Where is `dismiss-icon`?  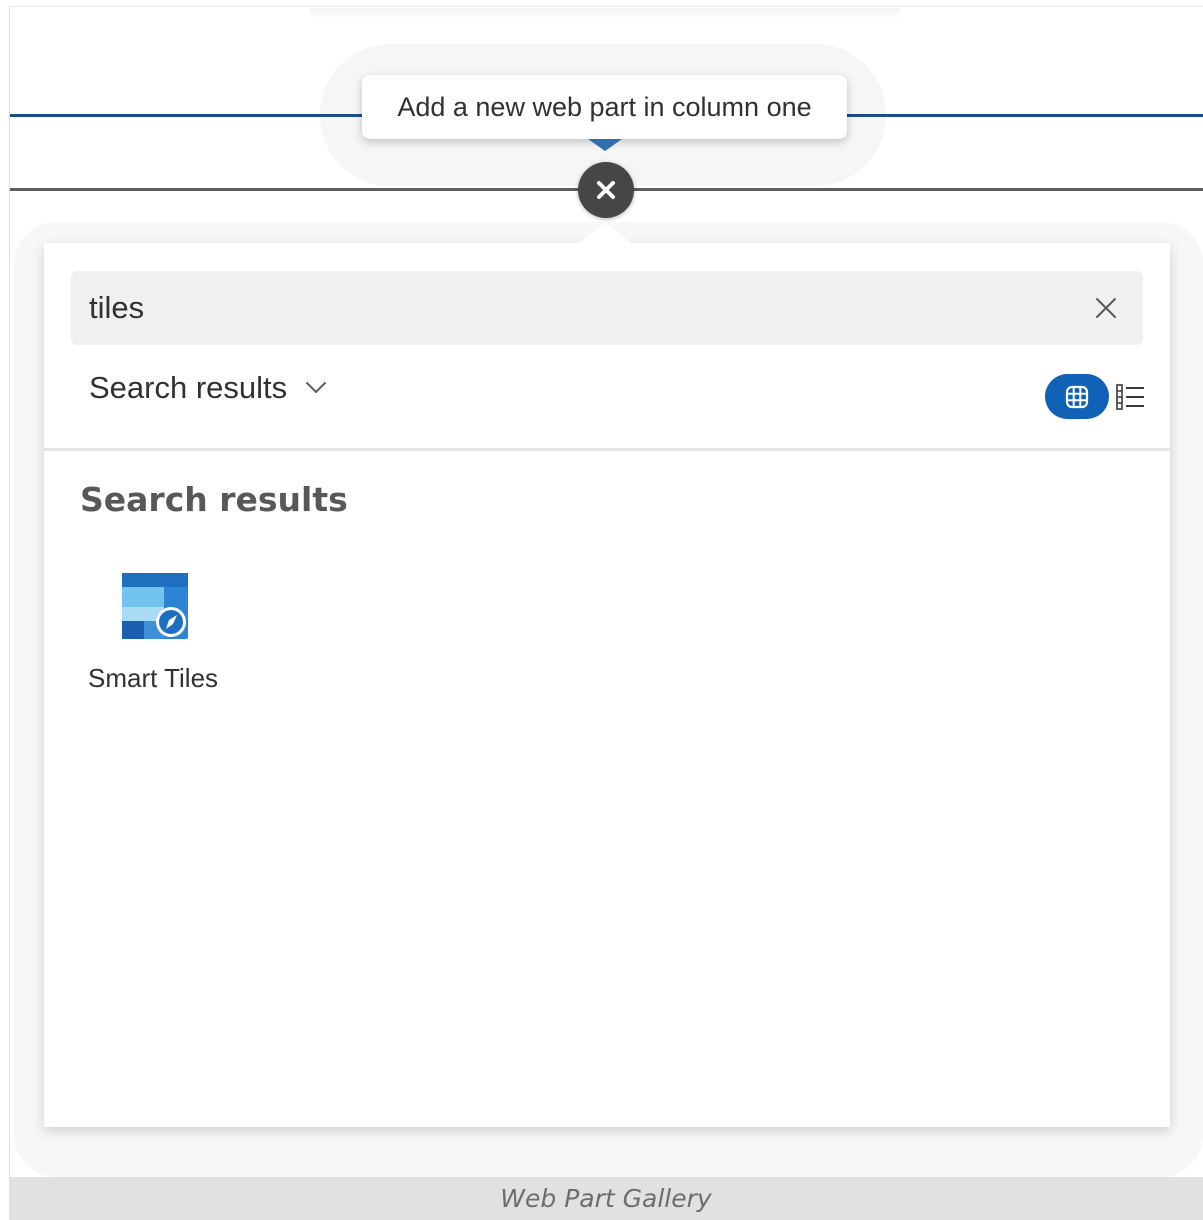 dismiss-icon is located at coordinates (1106, 308).